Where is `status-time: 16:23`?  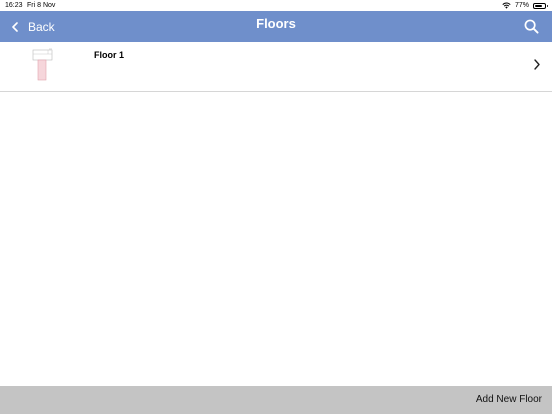 status-time: 16:23 is located at coordinates (14, 5).